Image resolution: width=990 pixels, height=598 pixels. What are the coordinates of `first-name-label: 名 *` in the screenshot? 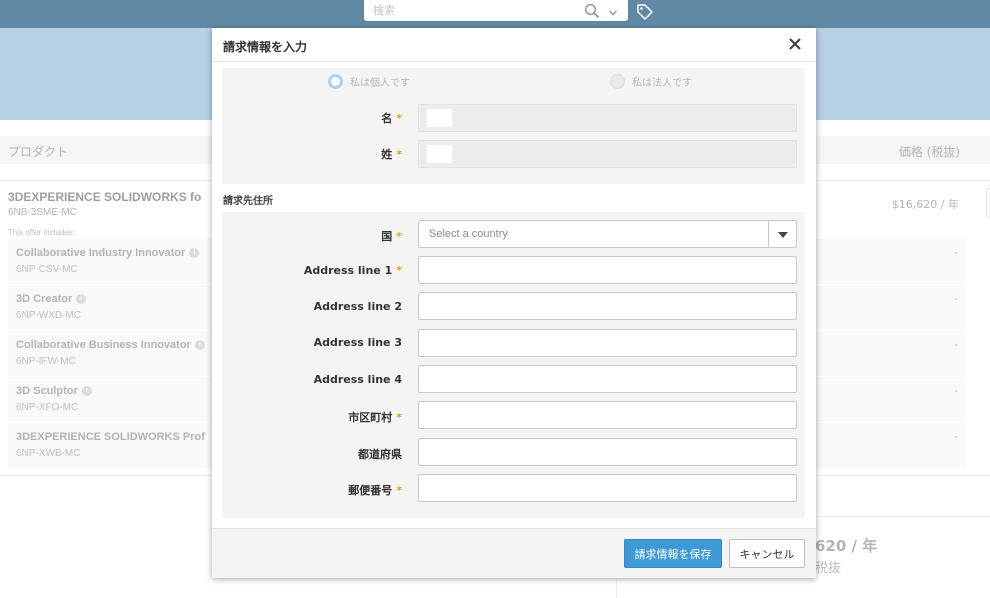 It's located at (391, 118).